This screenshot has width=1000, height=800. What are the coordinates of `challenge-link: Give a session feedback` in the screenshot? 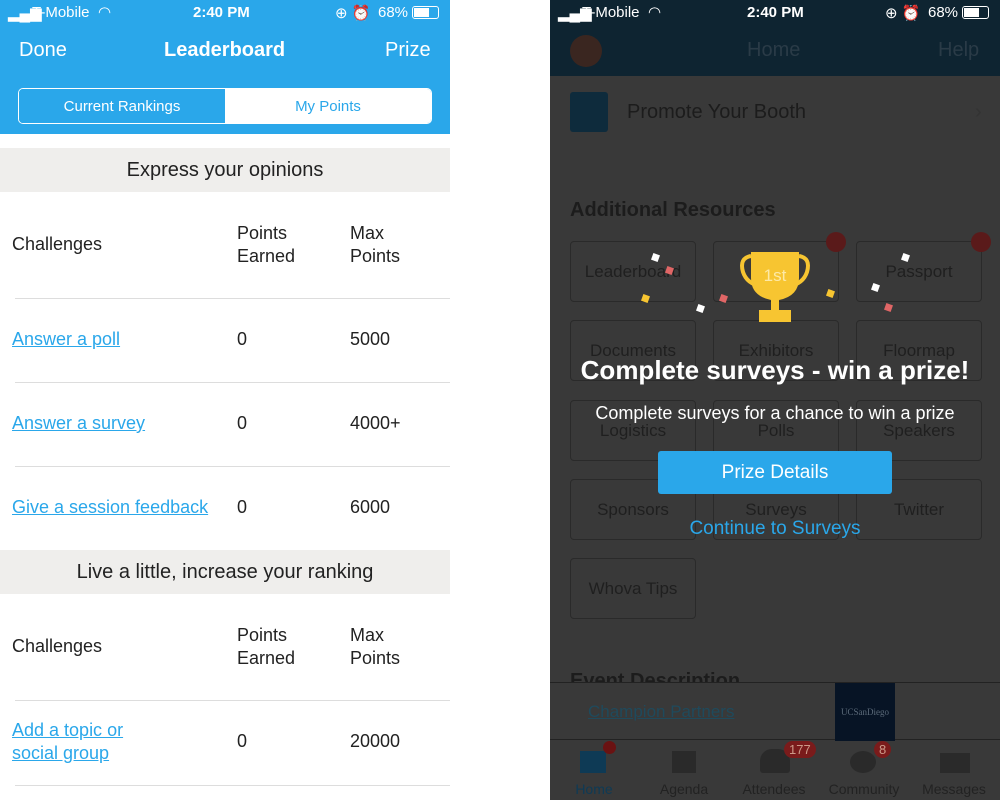 It's located at (110, 507).